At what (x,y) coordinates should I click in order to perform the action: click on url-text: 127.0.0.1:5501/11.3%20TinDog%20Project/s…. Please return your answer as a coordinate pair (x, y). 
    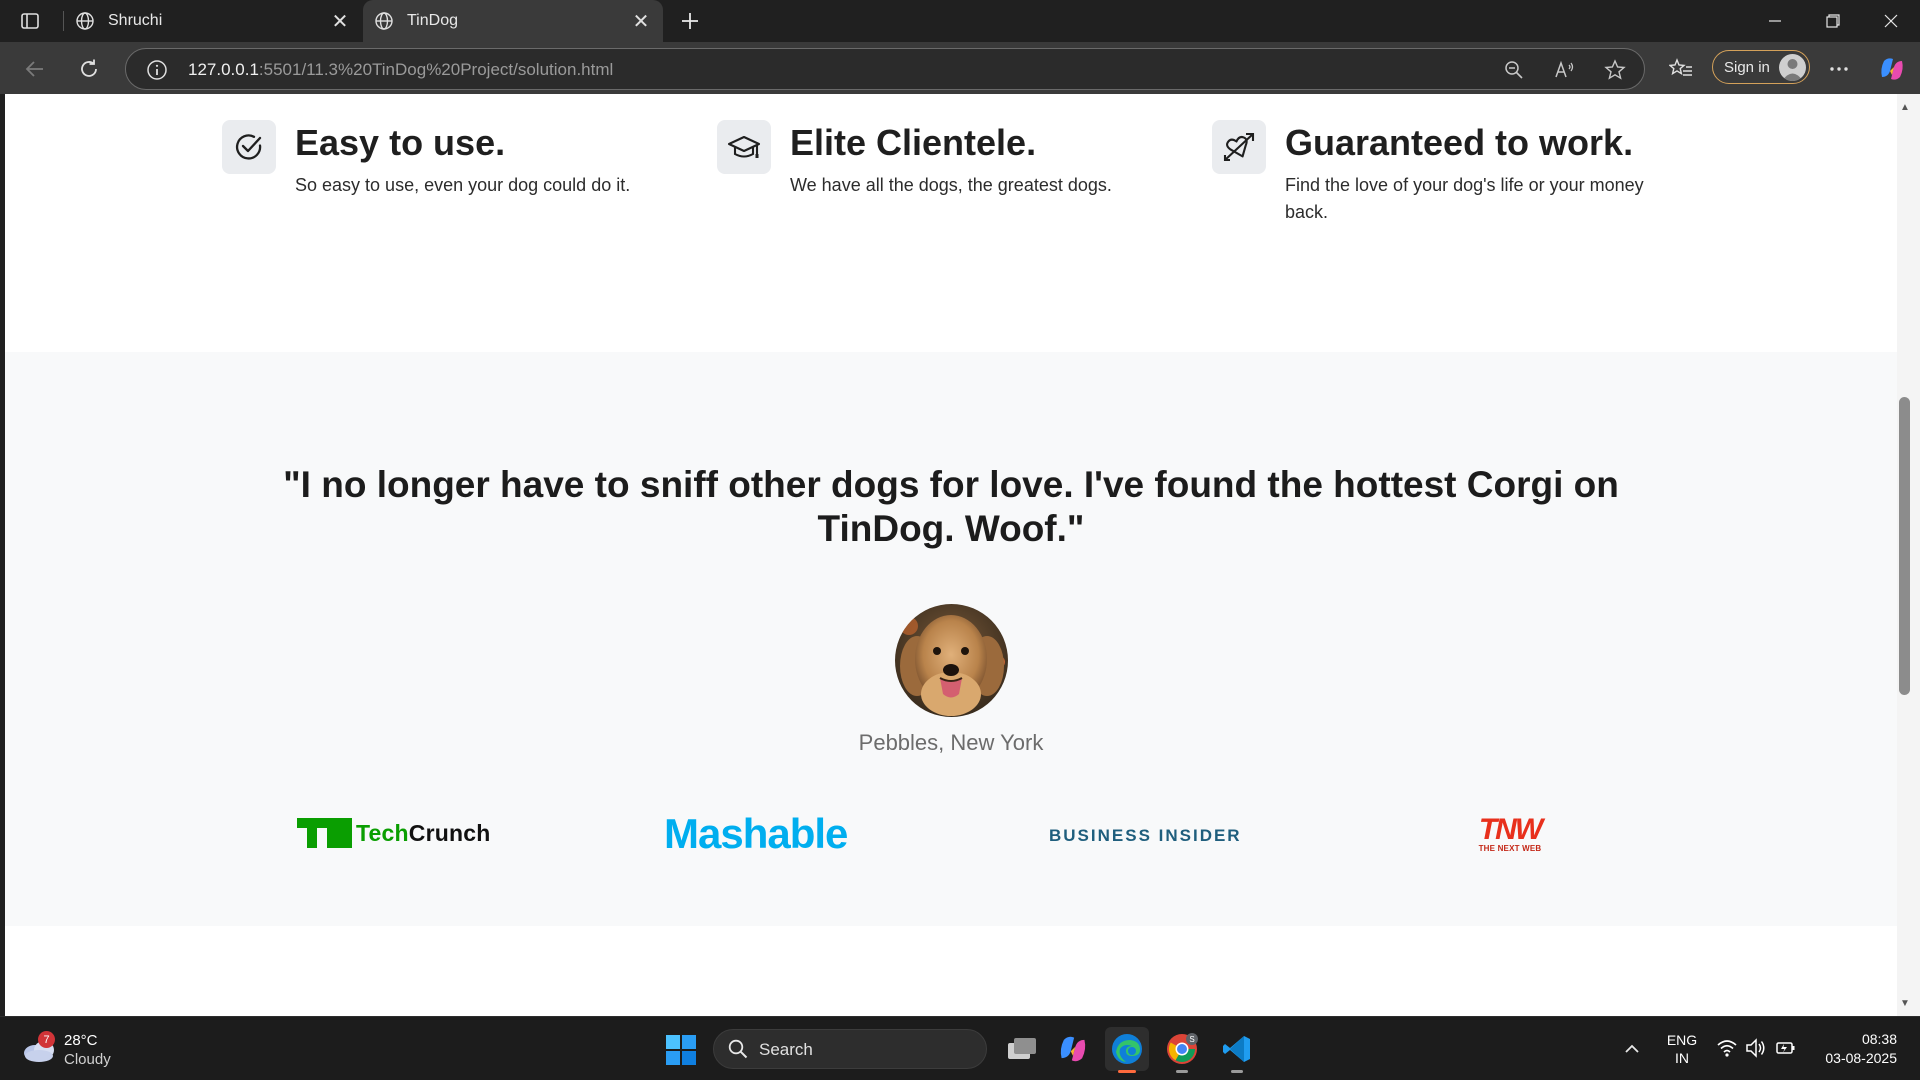
    Looking at the image, I should click on (400, 70).